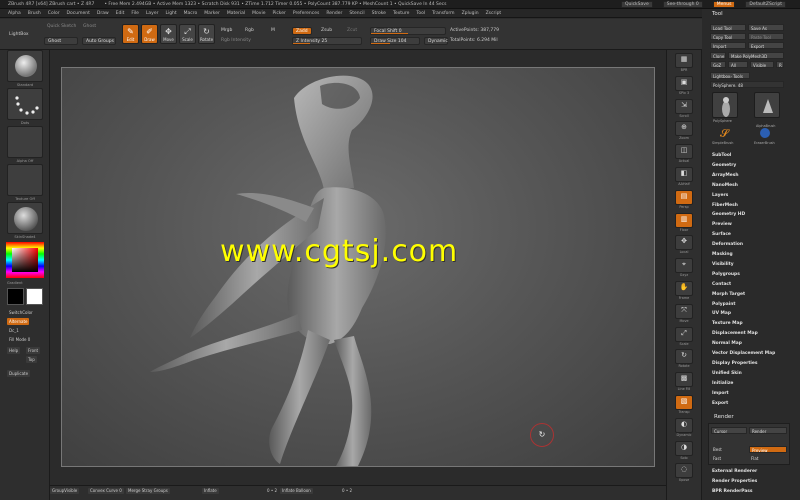 Image resolution: width=800 pixels, height=500 pixels. Describe the element at coordinates (78, 13) in the screenshot. I see `menu-document: Document` at that location.